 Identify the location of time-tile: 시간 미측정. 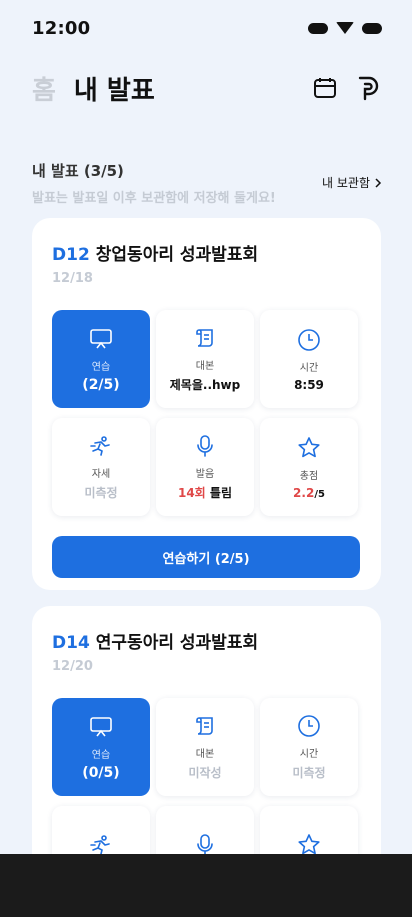
(309, 747).